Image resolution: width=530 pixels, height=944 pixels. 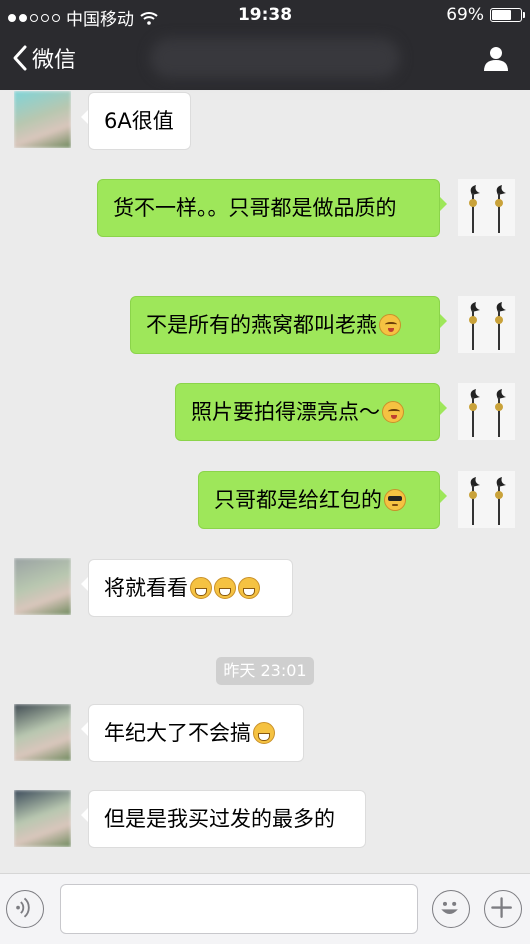 What do you see at coordinates (139, 121) in the screenshot?
I see `message-text: 6A很值` at bounding box center [139, 121].